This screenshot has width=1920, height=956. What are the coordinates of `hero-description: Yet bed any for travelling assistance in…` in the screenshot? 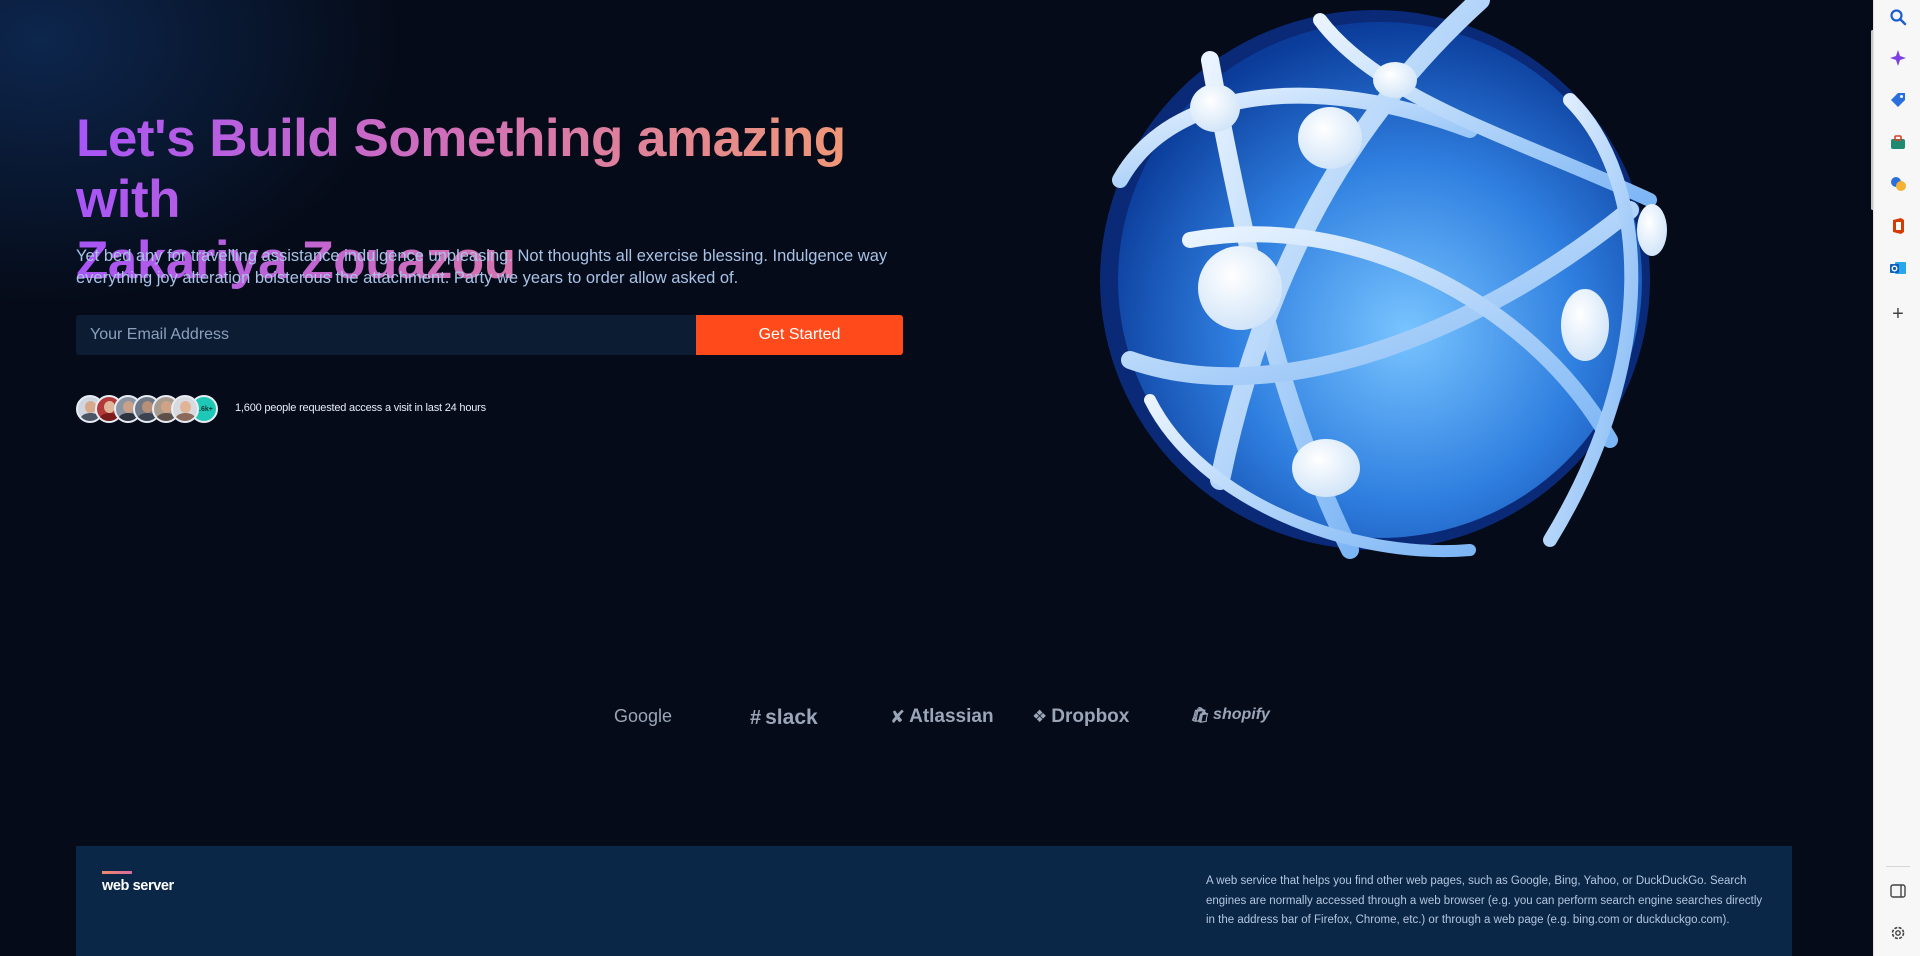 It's located at (482, 267).